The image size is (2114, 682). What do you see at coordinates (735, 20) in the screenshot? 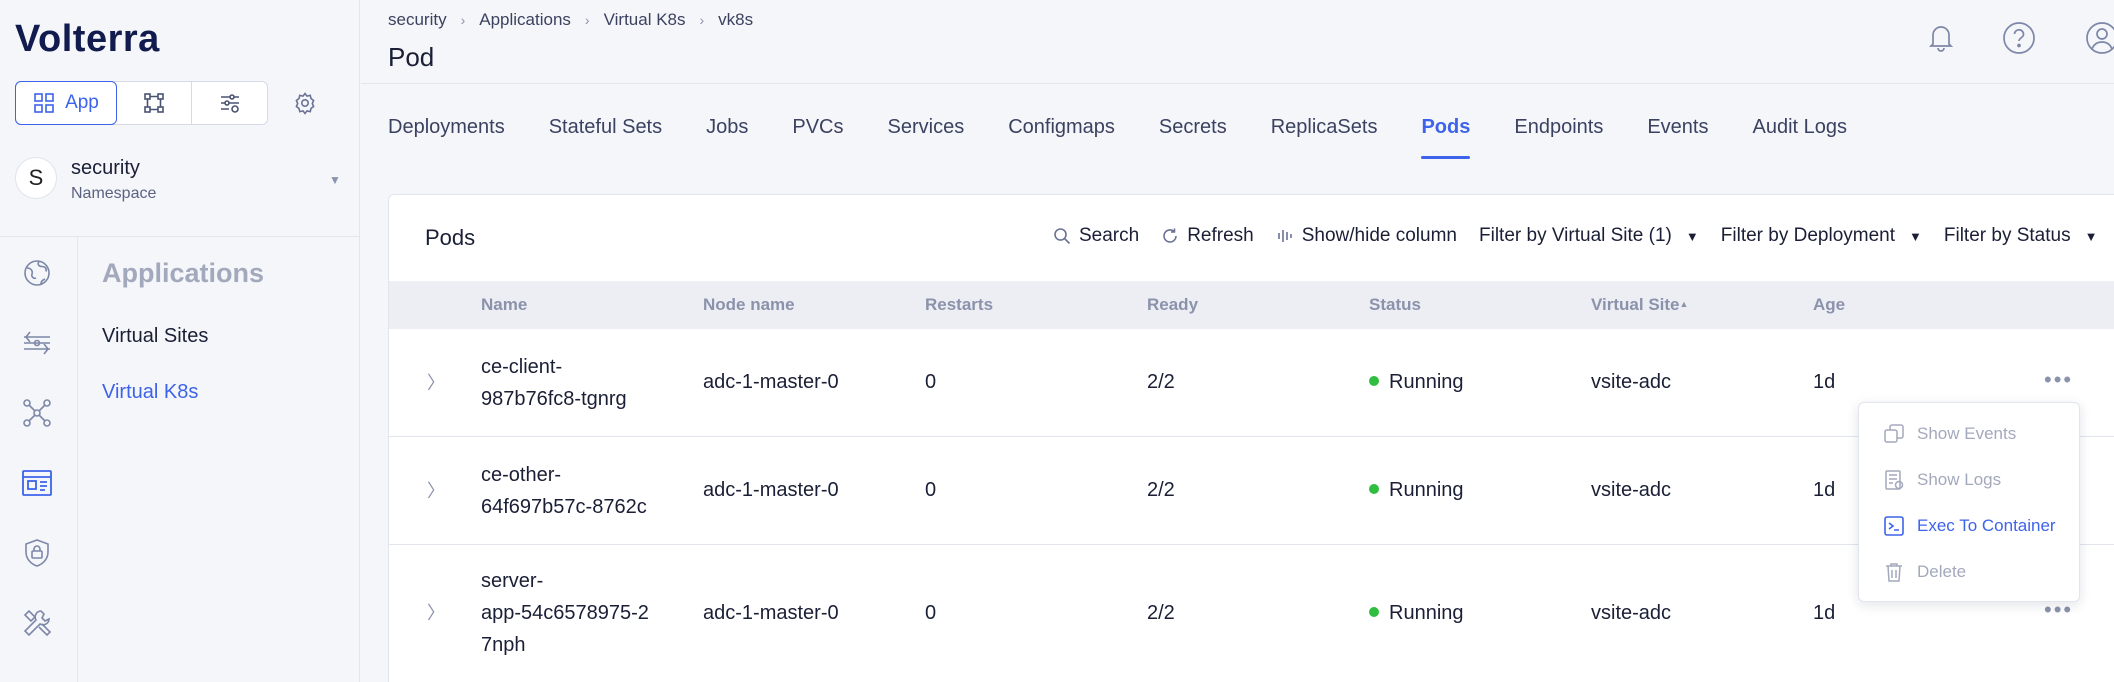
I see `breadcrumb-item: vk8s` at bounding box center [735, 20].